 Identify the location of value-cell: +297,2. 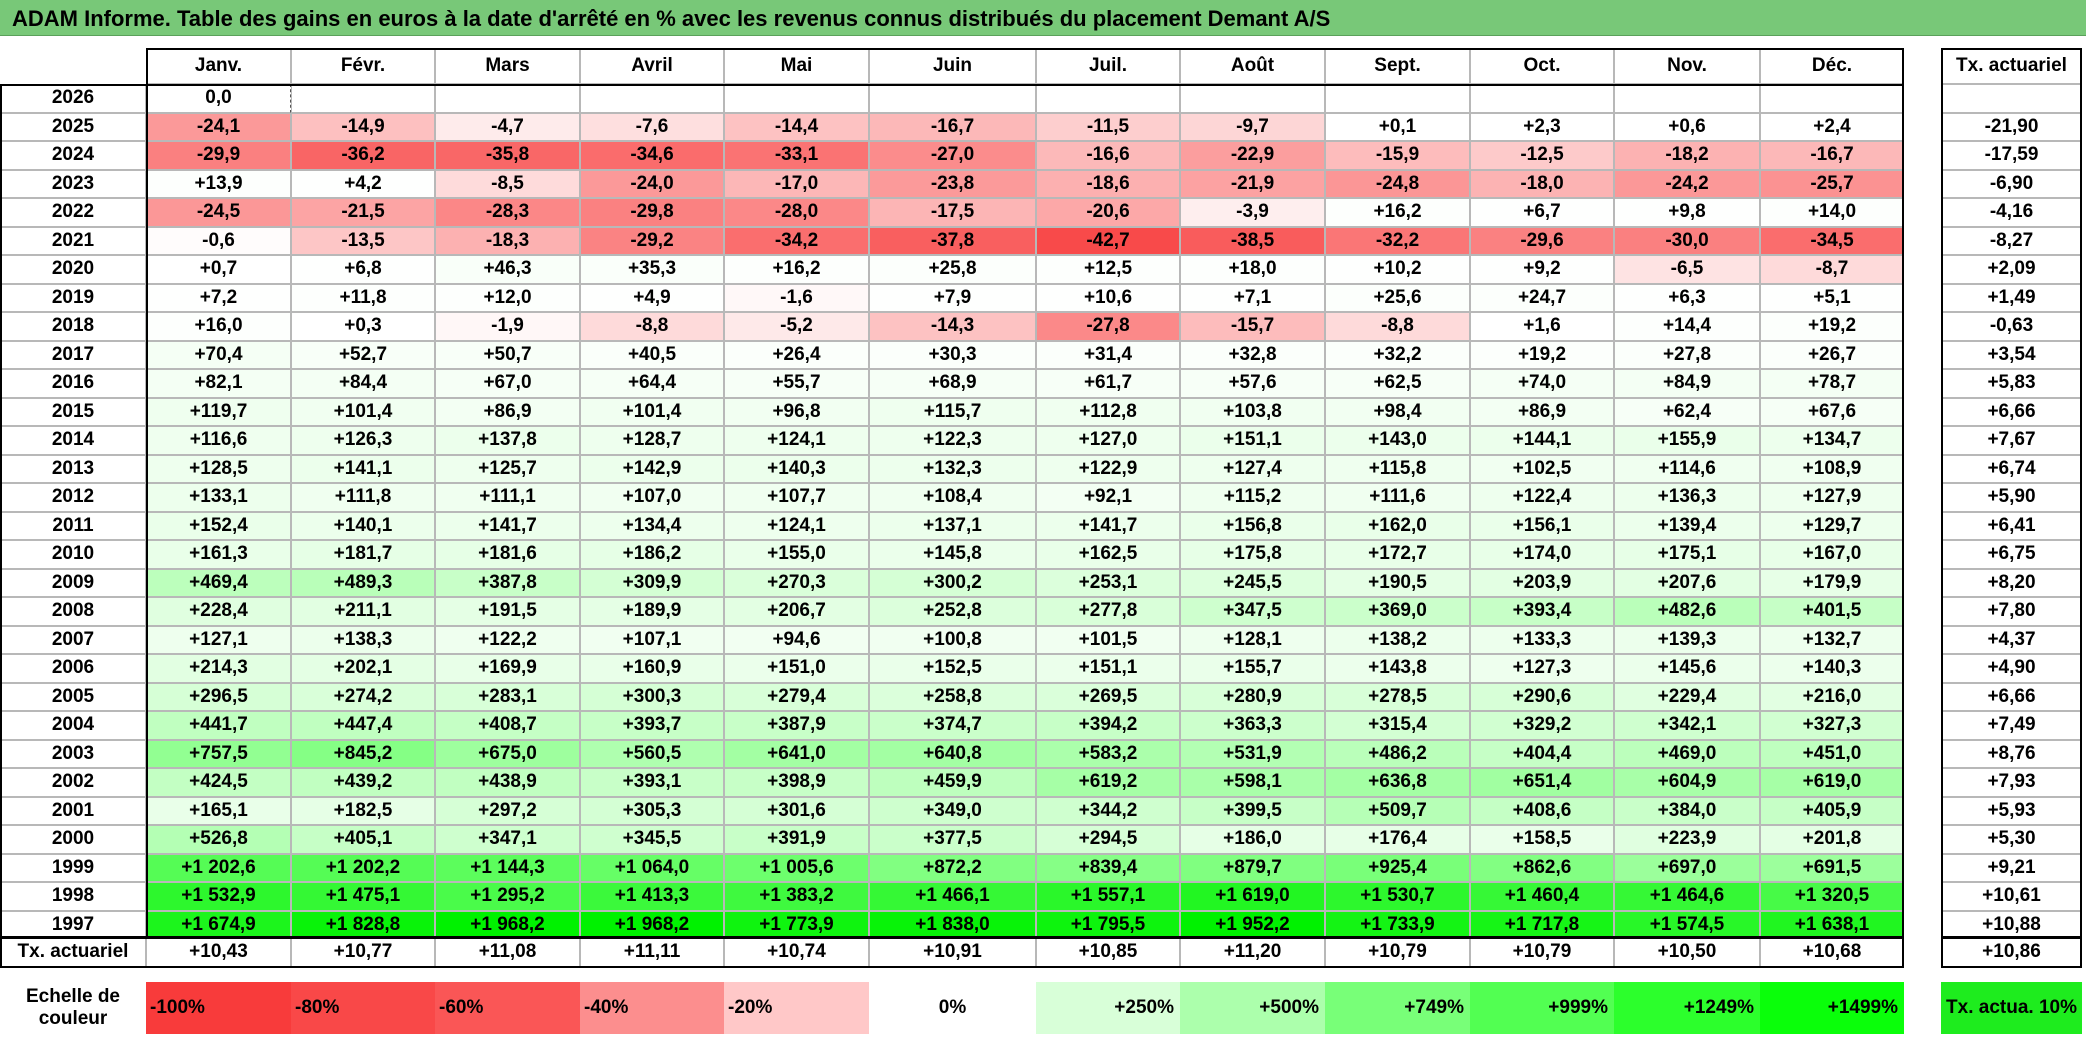
(507, 810).